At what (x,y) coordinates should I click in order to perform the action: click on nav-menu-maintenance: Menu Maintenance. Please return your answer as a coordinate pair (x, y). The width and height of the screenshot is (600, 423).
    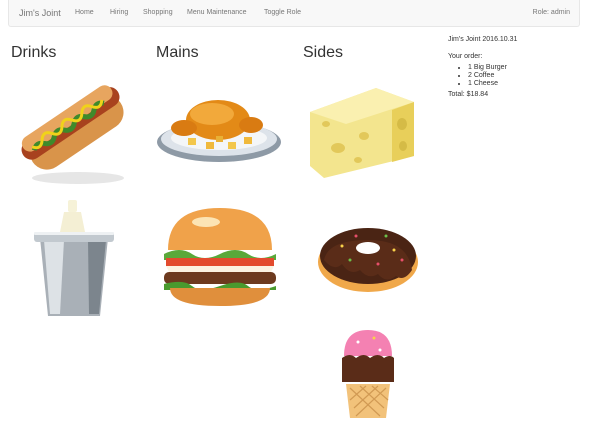
    Looking at the image, I should click on (217, 12).